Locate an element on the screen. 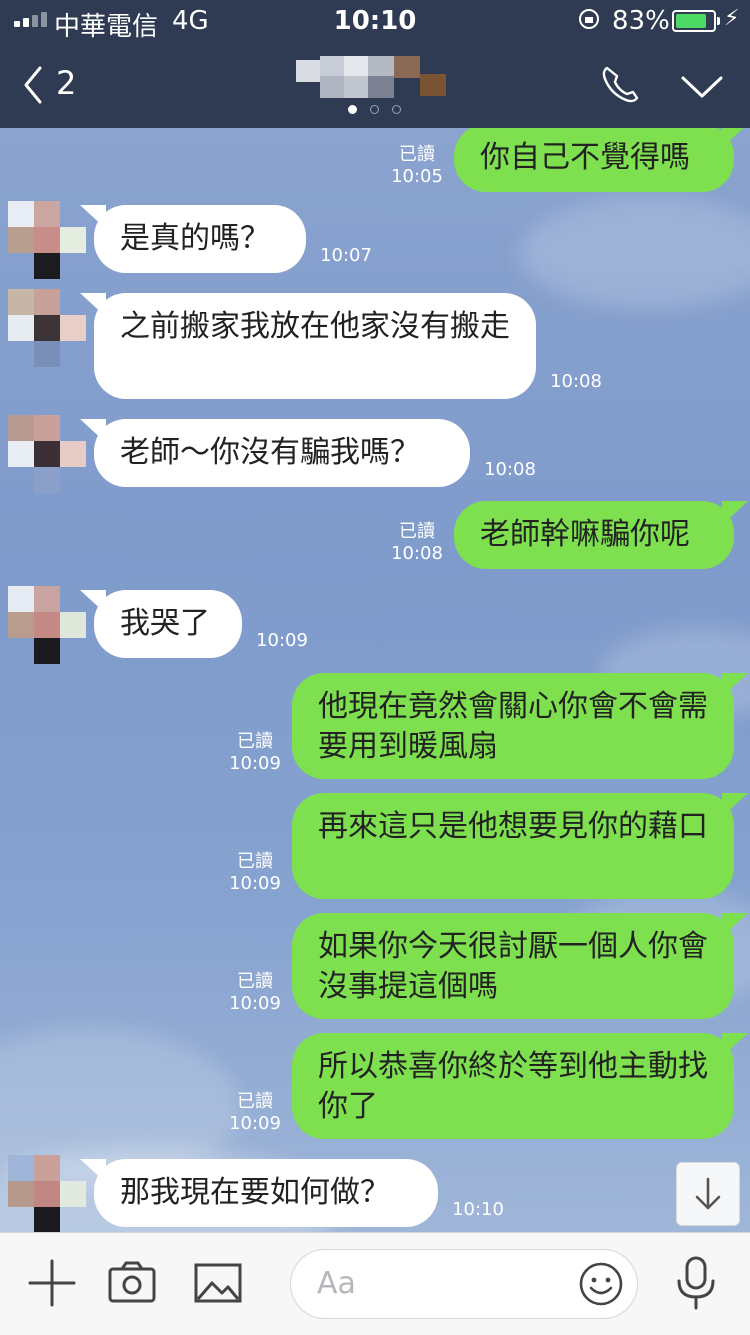 Image resolution: width=750 pixels, height=1335 pixels. message-bubble: 老師～你沒有騙我嗎？ is located at coordinates (275, 453).